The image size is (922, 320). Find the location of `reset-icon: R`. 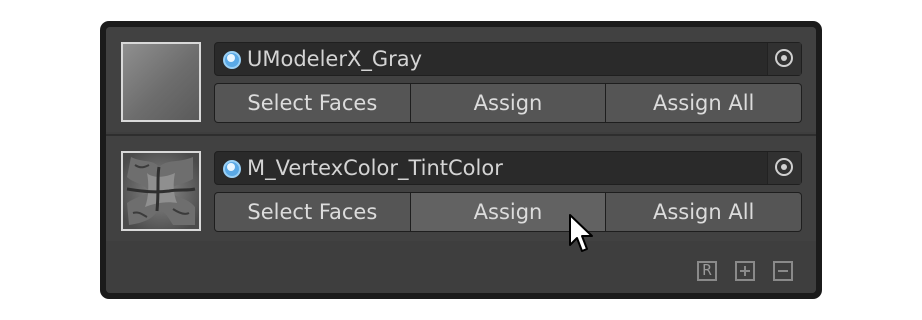

reset-icon: R is located at coordinates (707, 270).